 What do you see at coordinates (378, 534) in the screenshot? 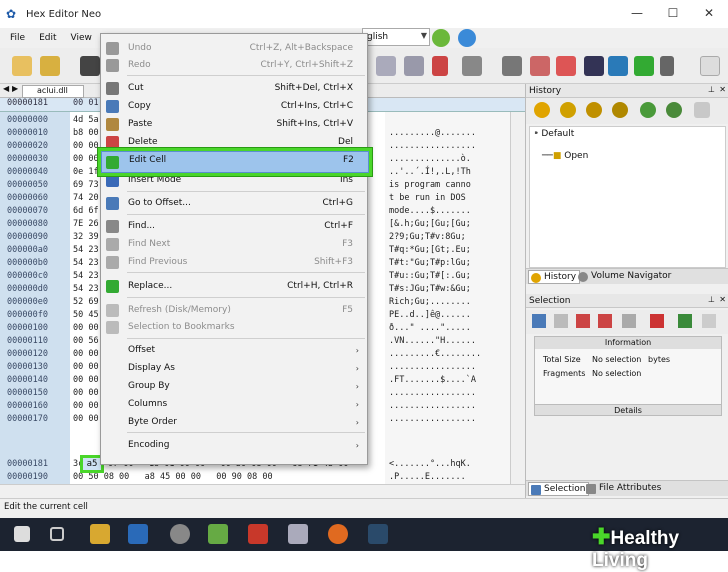
I see `hex-editor-taskbar-icon` at bounding box center [378, 534].